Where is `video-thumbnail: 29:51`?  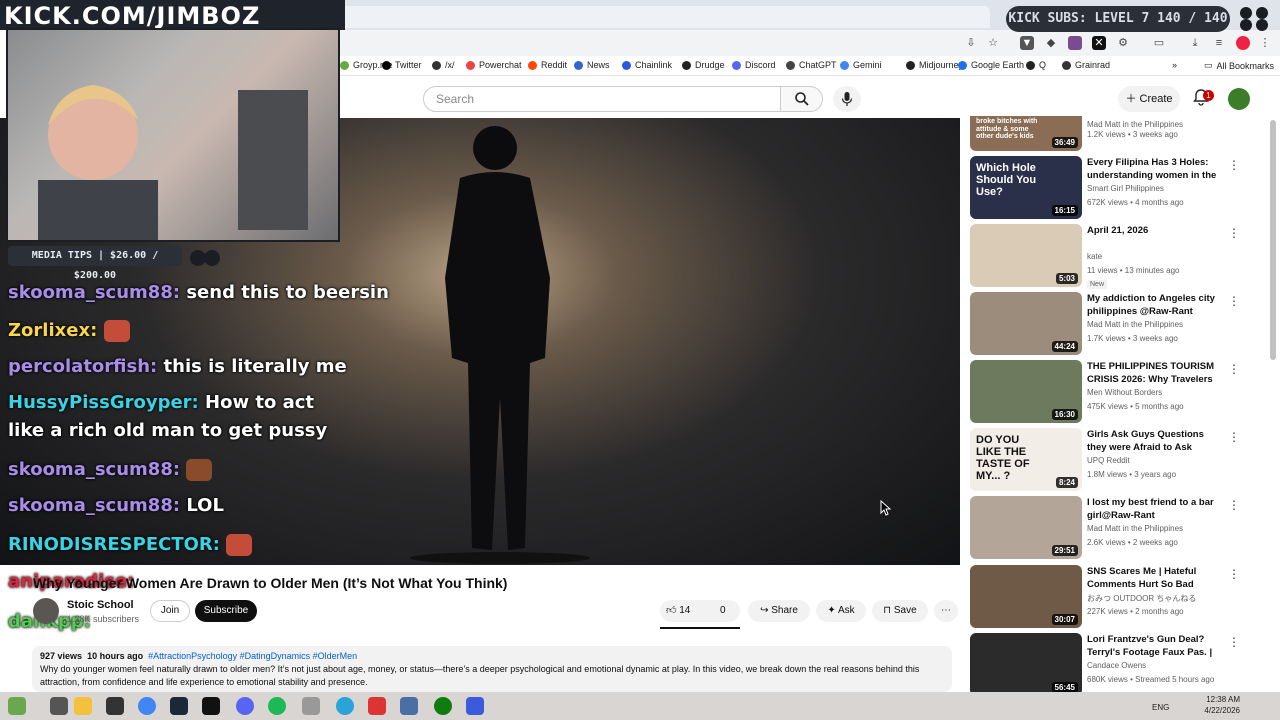
video-thumbnail: 29:51 is located at coordinates (1026, 527).